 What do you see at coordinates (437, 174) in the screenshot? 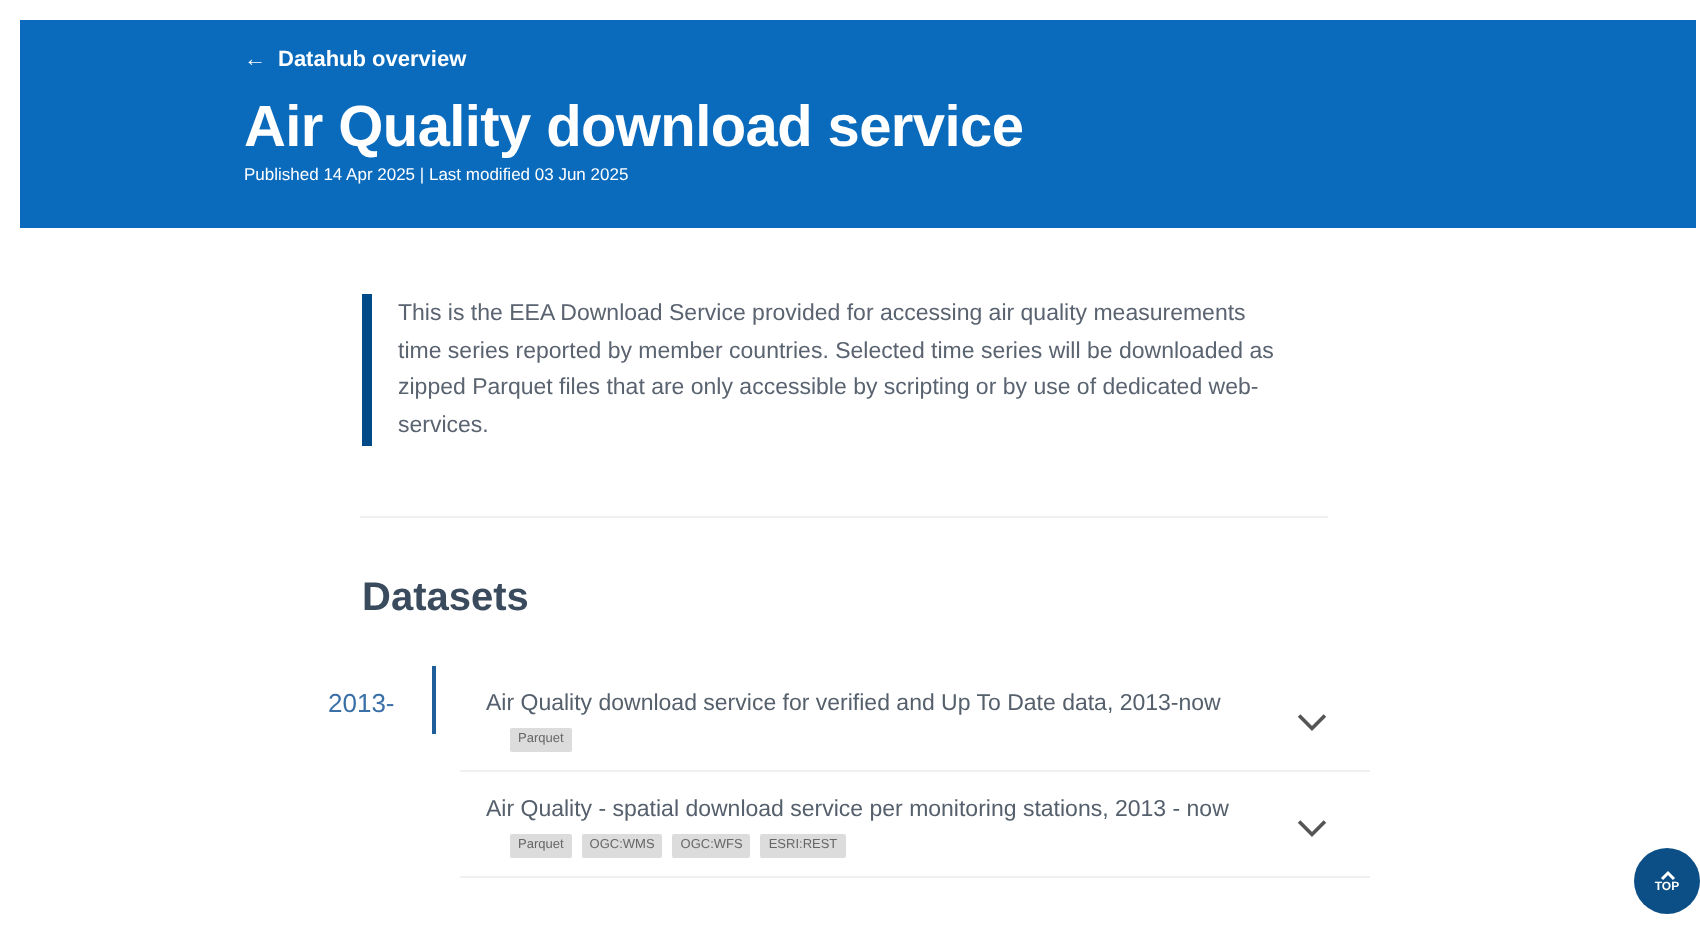
I see `publish-dates: Published 14 Apr 2025 | Last modified 03 Jun 2025` at bounding box center [437, 174].